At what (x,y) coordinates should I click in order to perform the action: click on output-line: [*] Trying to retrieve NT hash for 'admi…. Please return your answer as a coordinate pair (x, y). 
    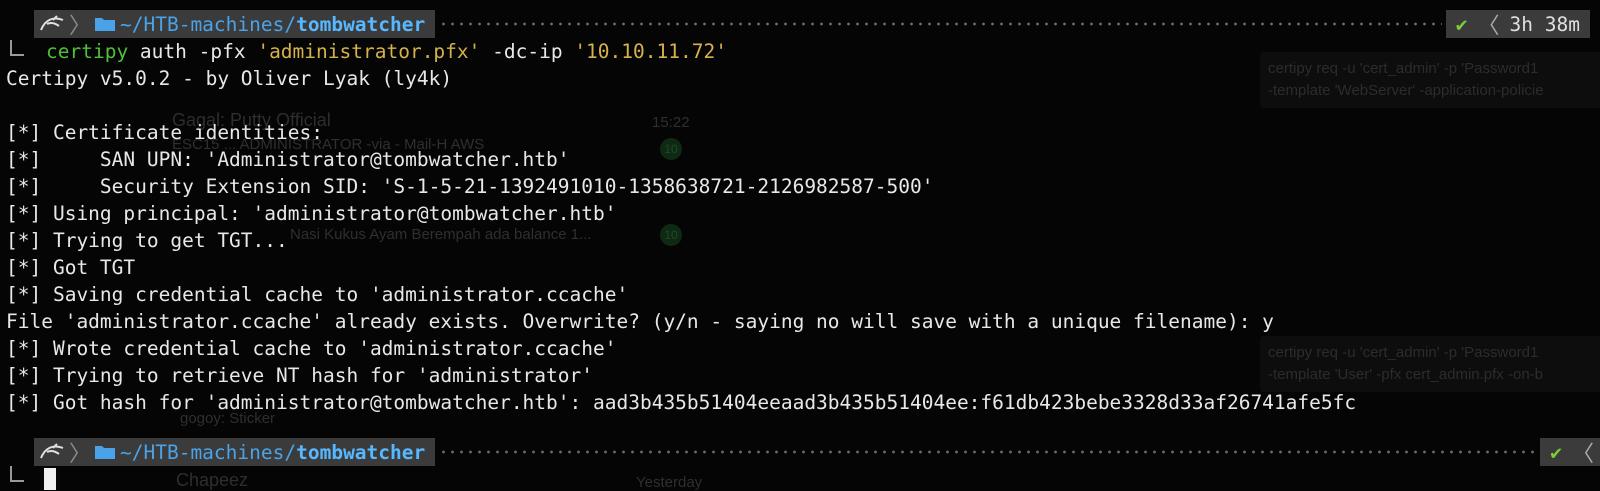
    Looking at the image, I should click on (299, 375).